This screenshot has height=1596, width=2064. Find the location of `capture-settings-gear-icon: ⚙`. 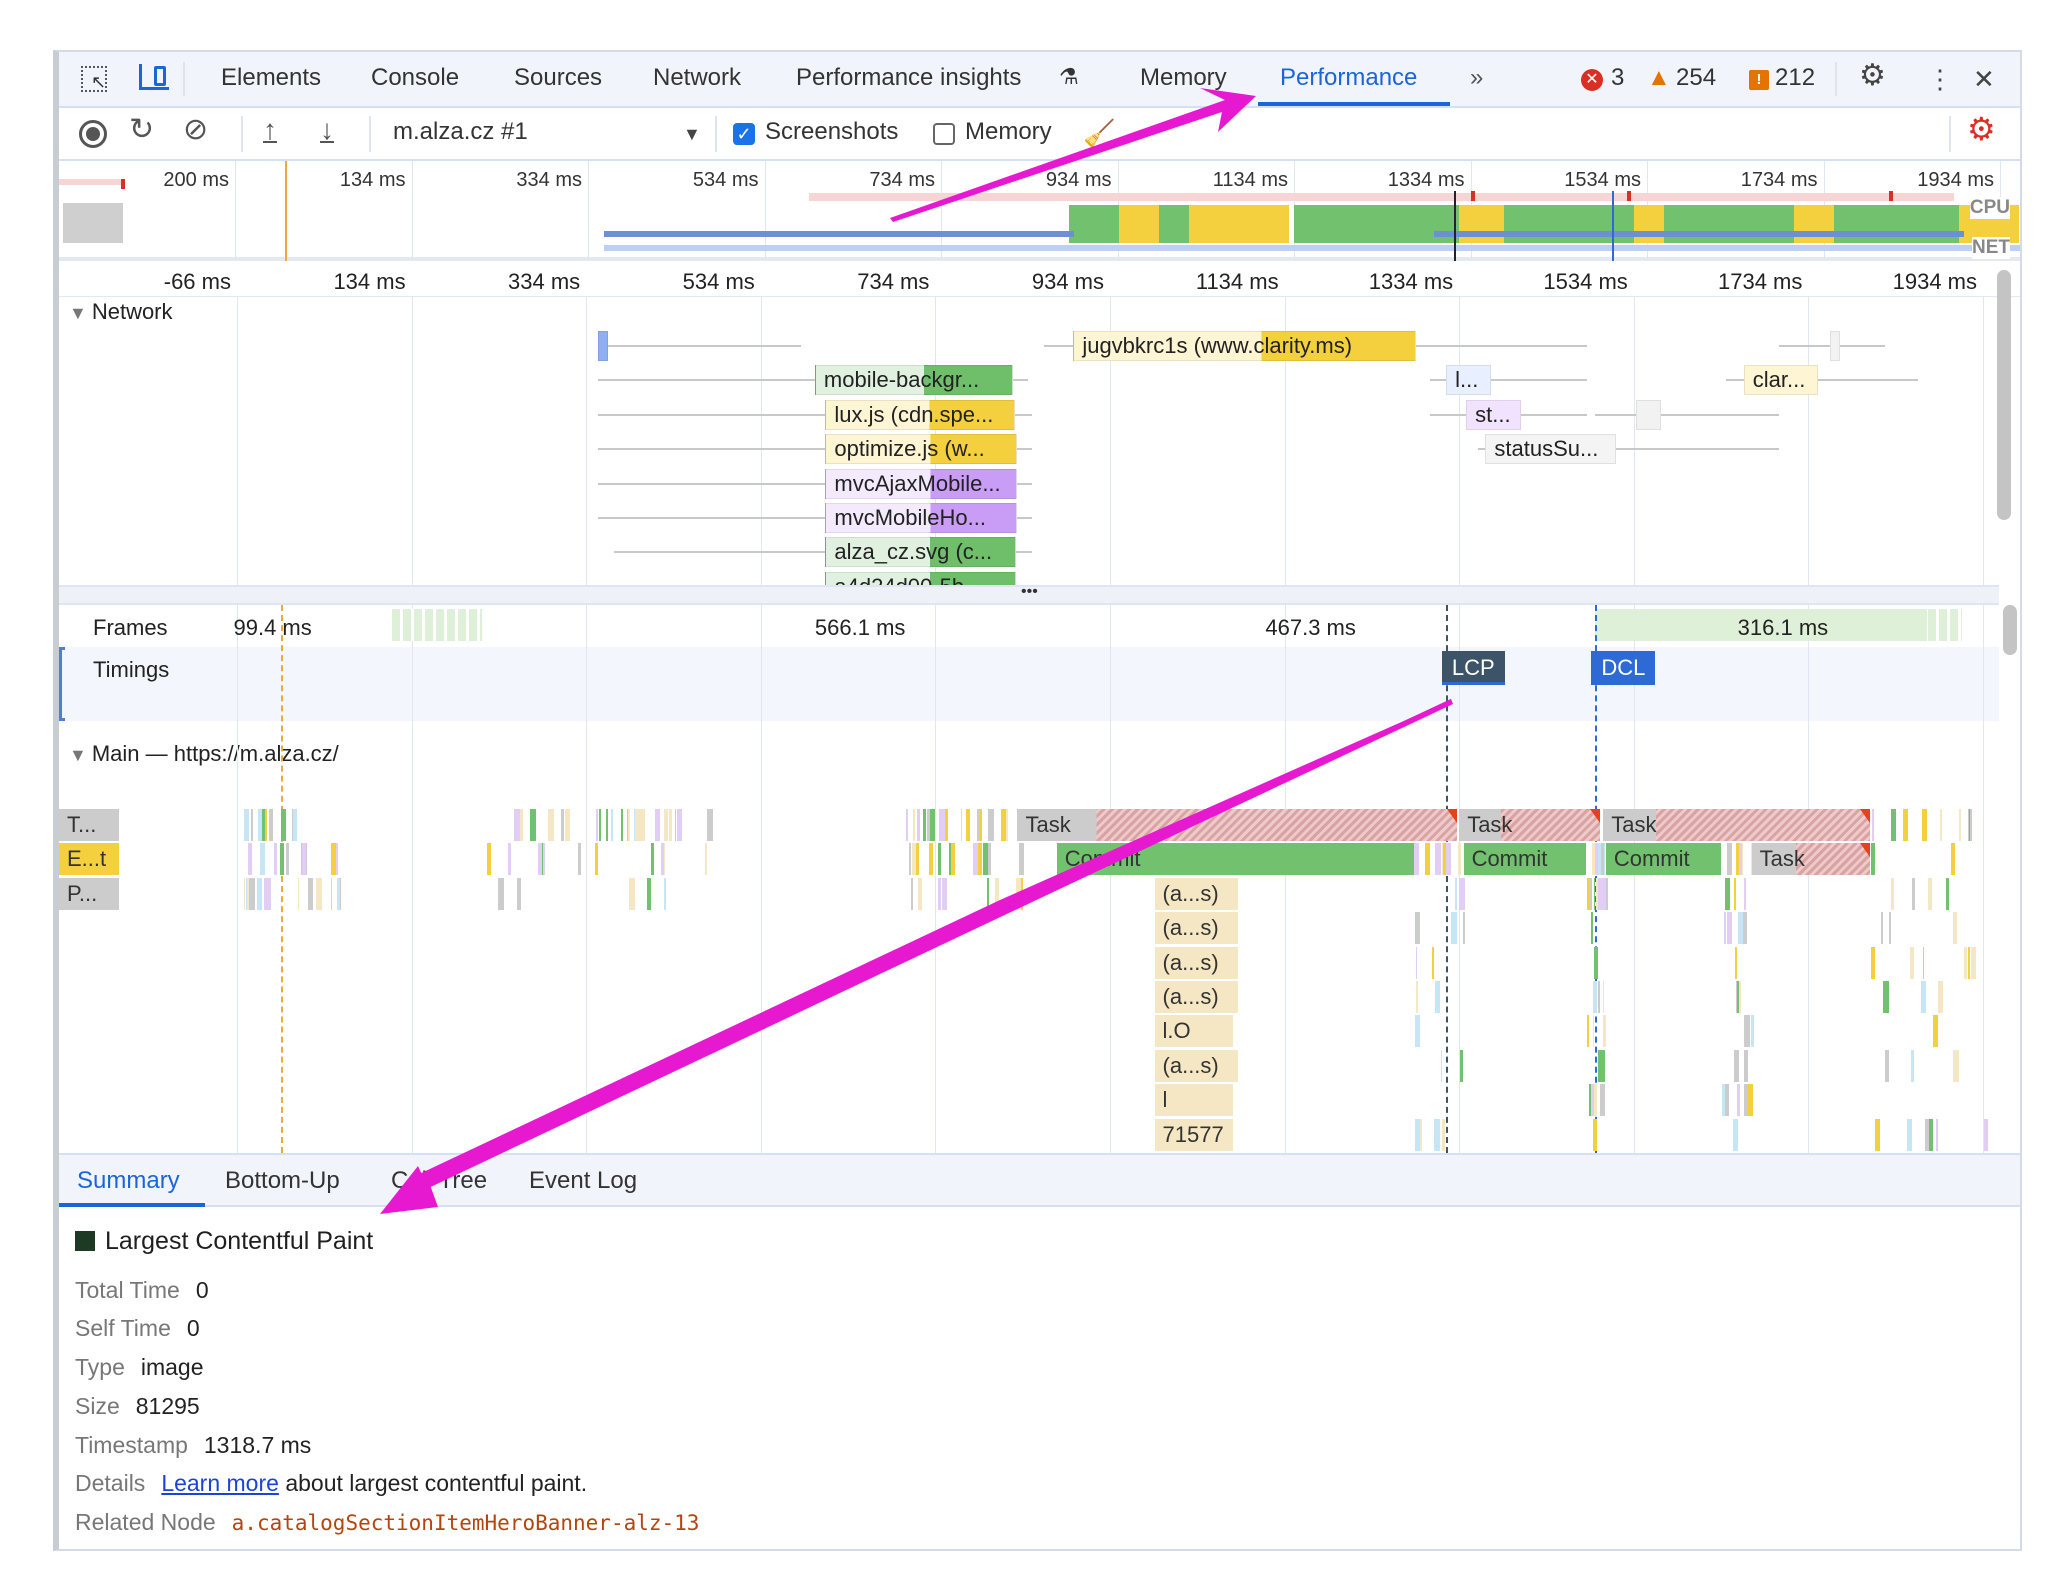

capture-settings-gear-icon: ⚙ is located at coordinates (1981, 129).